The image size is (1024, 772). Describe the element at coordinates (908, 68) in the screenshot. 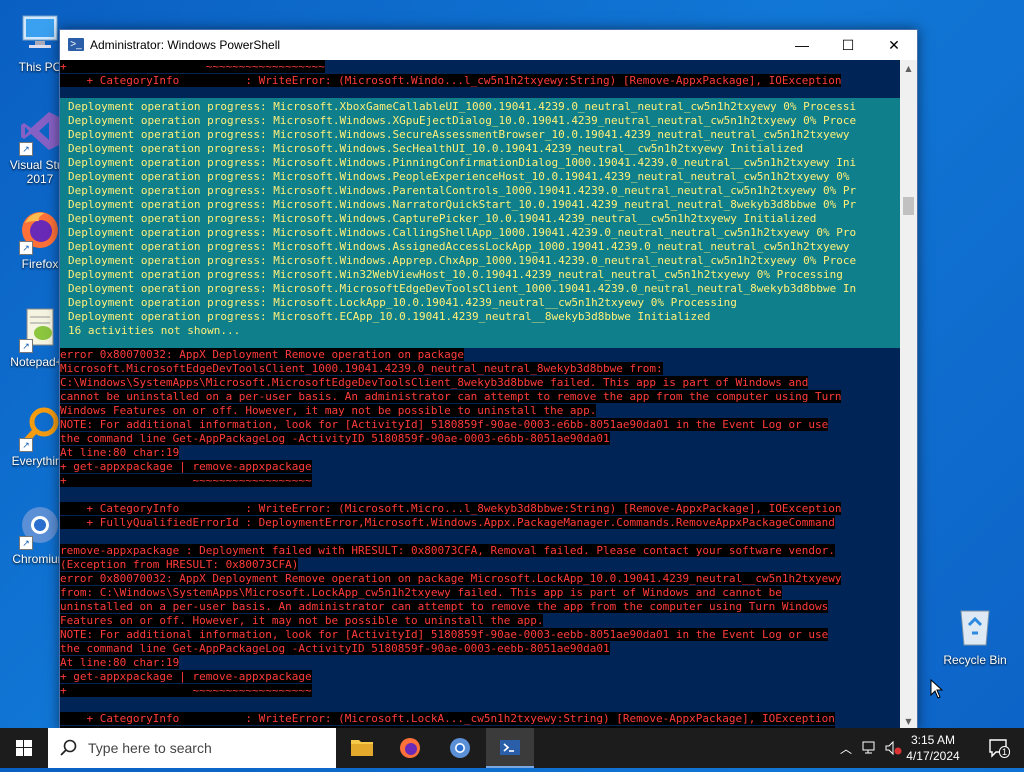

I see `scroll-up-icon: ▲` at that location.